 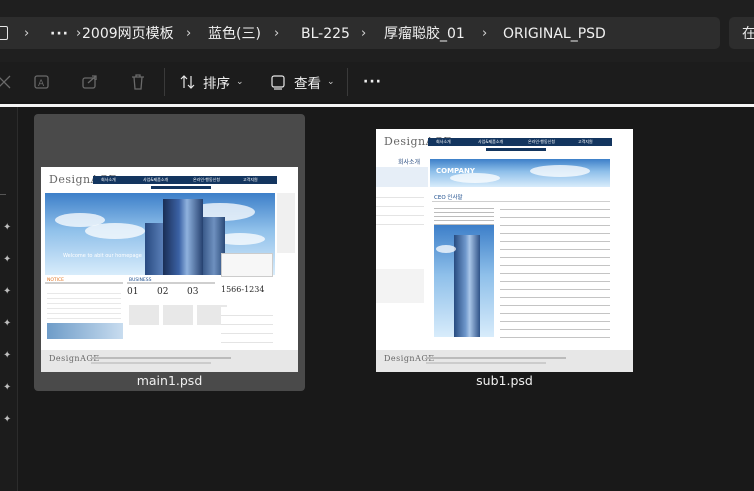 I want to click on thumb-banner: COMPANY, so click(x=520, y=173).